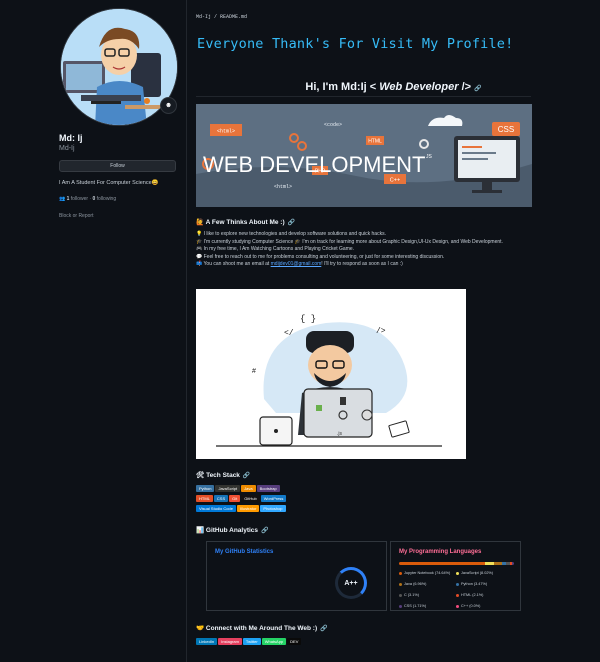  Describe the element at coordinates (250, 498) in the screenshot. I see `tech-badge-github: GitHub` at that location.